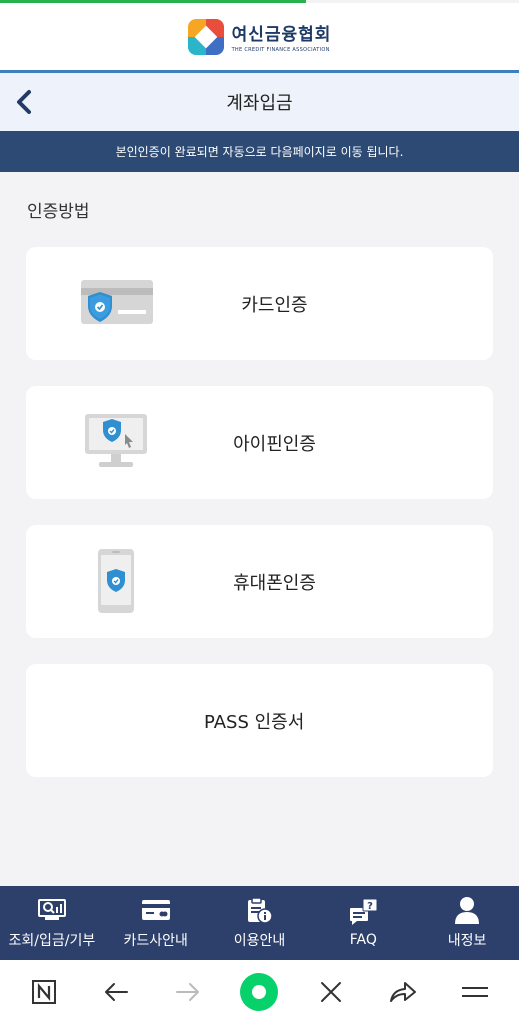 This screenshot has height=1024, width=519. Describe the element at coordinates (116, 581) in the screenshot. I see `phone-shield-icon` at that location.